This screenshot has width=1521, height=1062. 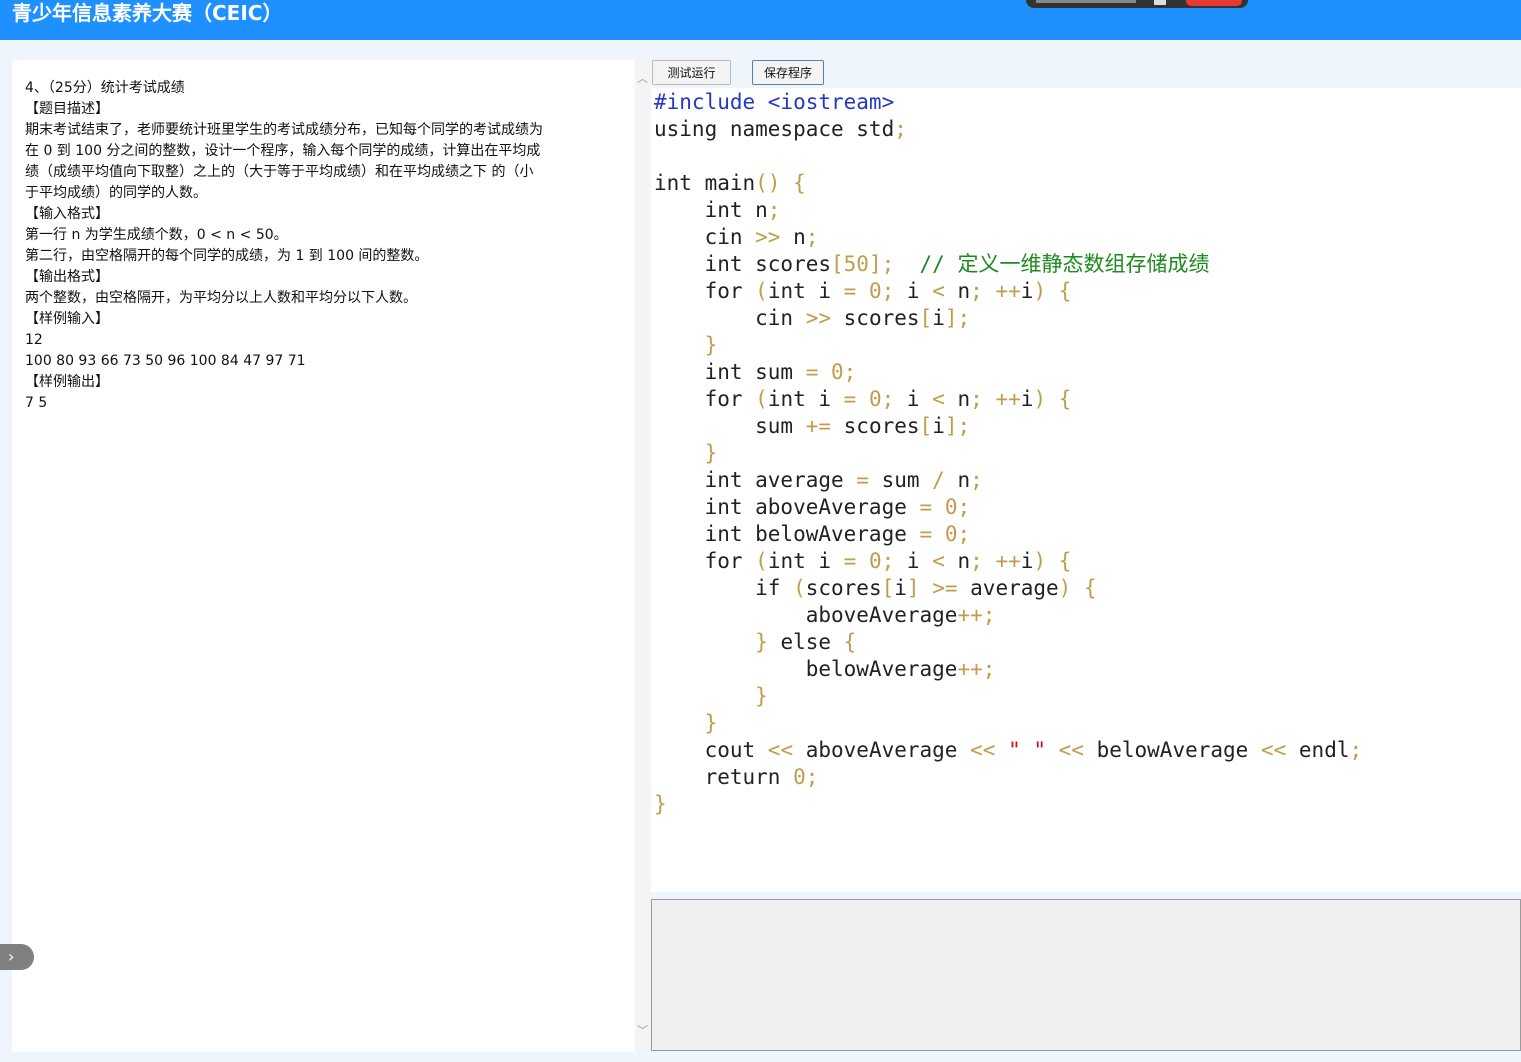 I want to click on code-line: return 0;, so click(x=1008, y=777).